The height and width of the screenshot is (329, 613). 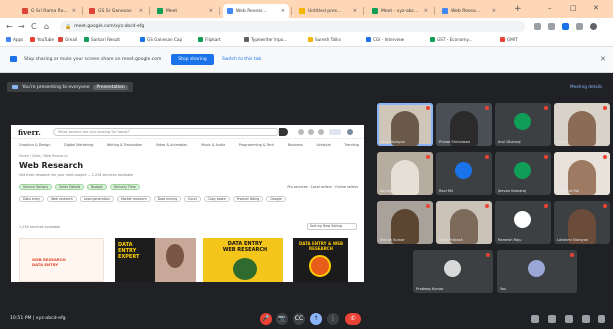 I want to click on participant-tile: Arul Dhanraj, so click(x=523, y=124).